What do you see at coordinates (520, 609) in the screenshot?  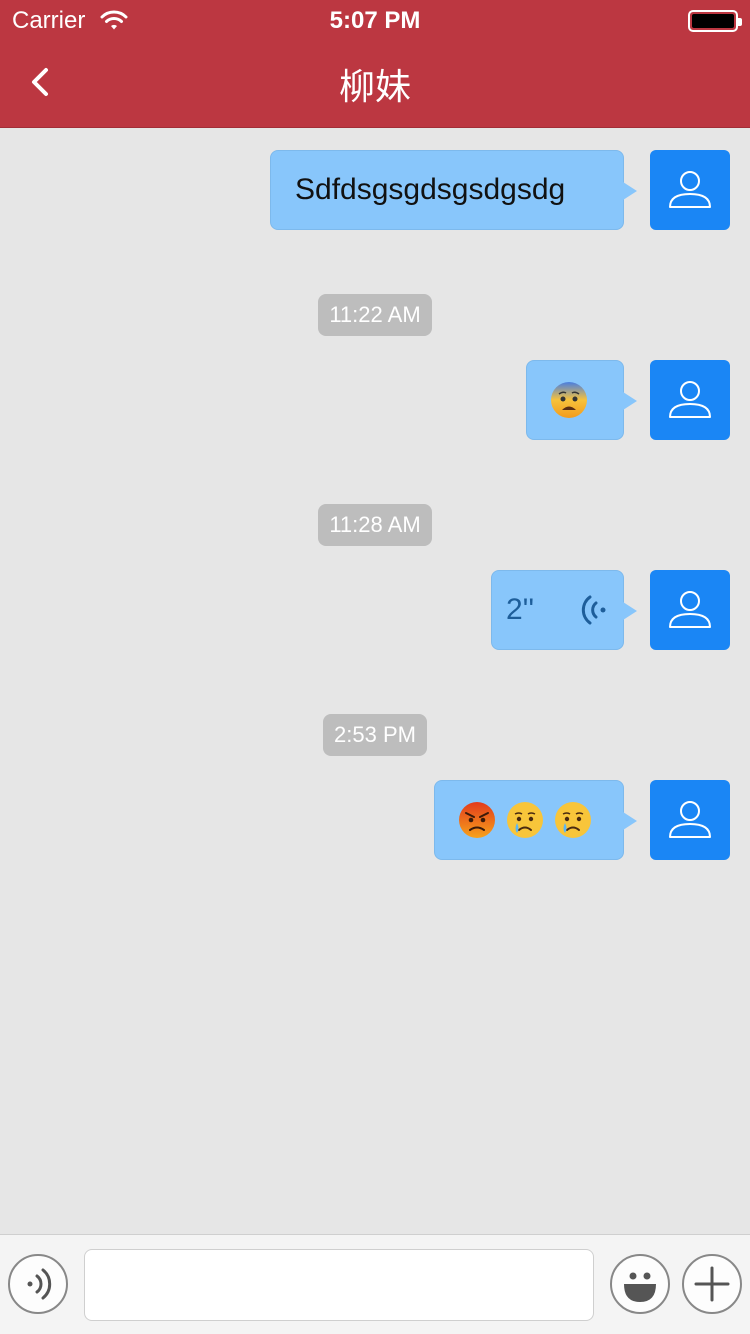 I see `voice-duration: 2''` at bounding box center [520, 609].